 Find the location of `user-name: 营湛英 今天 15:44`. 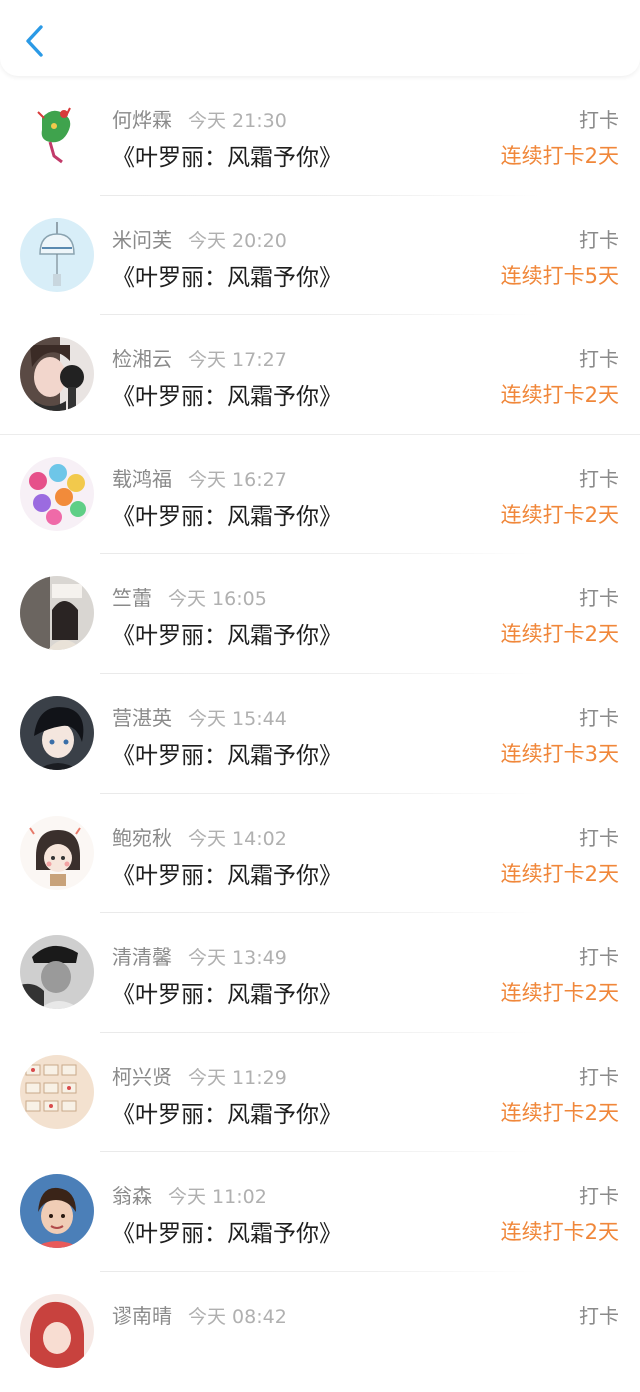

user-name: 营湛英 今天 15:44 is located at coordinates (199, 717).